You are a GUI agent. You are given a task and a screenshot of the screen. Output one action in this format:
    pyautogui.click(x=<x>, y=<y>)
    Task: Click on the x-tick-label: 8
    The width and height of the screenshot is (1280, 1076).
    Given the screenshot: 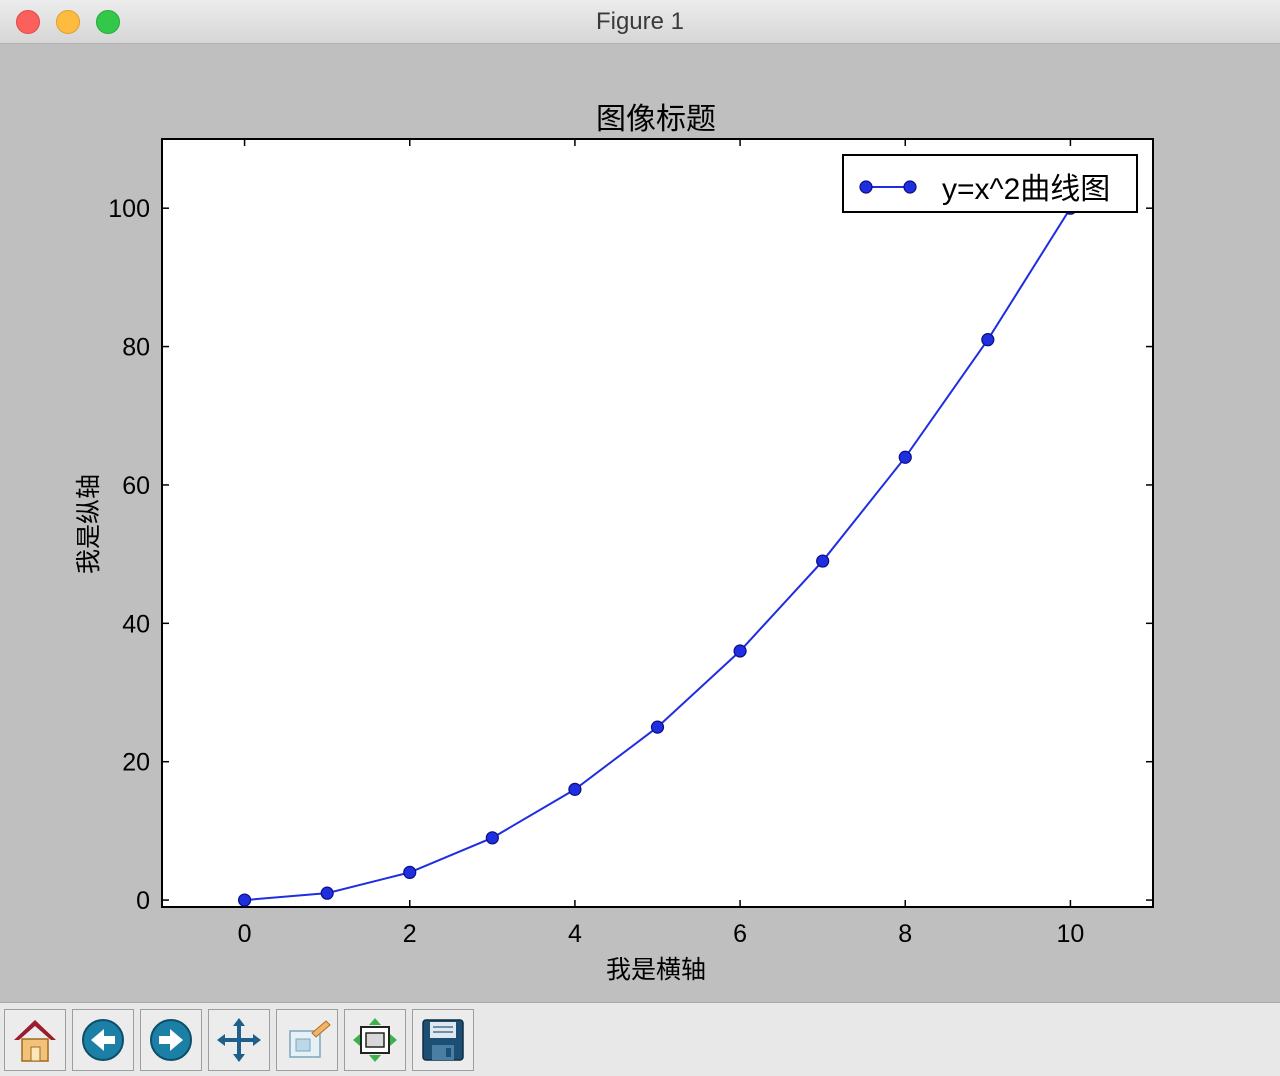 What is the action you would take?
    pyautogui.click(x=905, y=934)
    